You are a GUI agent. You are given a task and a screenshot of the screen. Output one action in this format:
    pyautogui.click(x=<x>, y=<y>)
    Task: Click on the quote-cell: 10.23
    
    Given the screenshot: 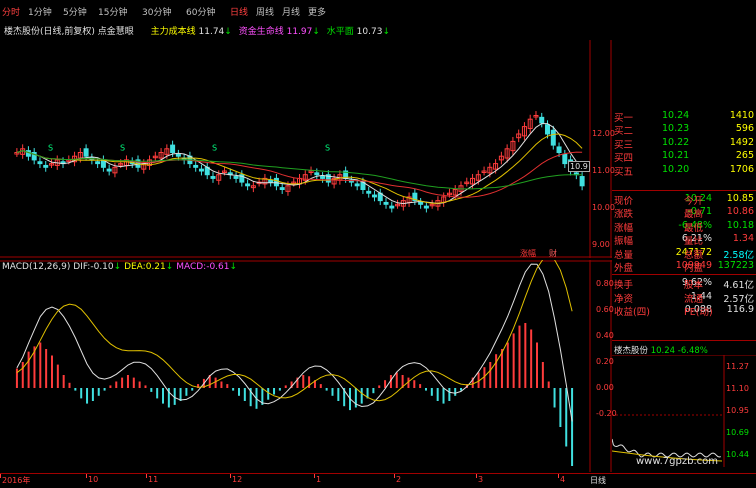 What is the action you would take?
    pyautogui.click(x=676, y=129)
    